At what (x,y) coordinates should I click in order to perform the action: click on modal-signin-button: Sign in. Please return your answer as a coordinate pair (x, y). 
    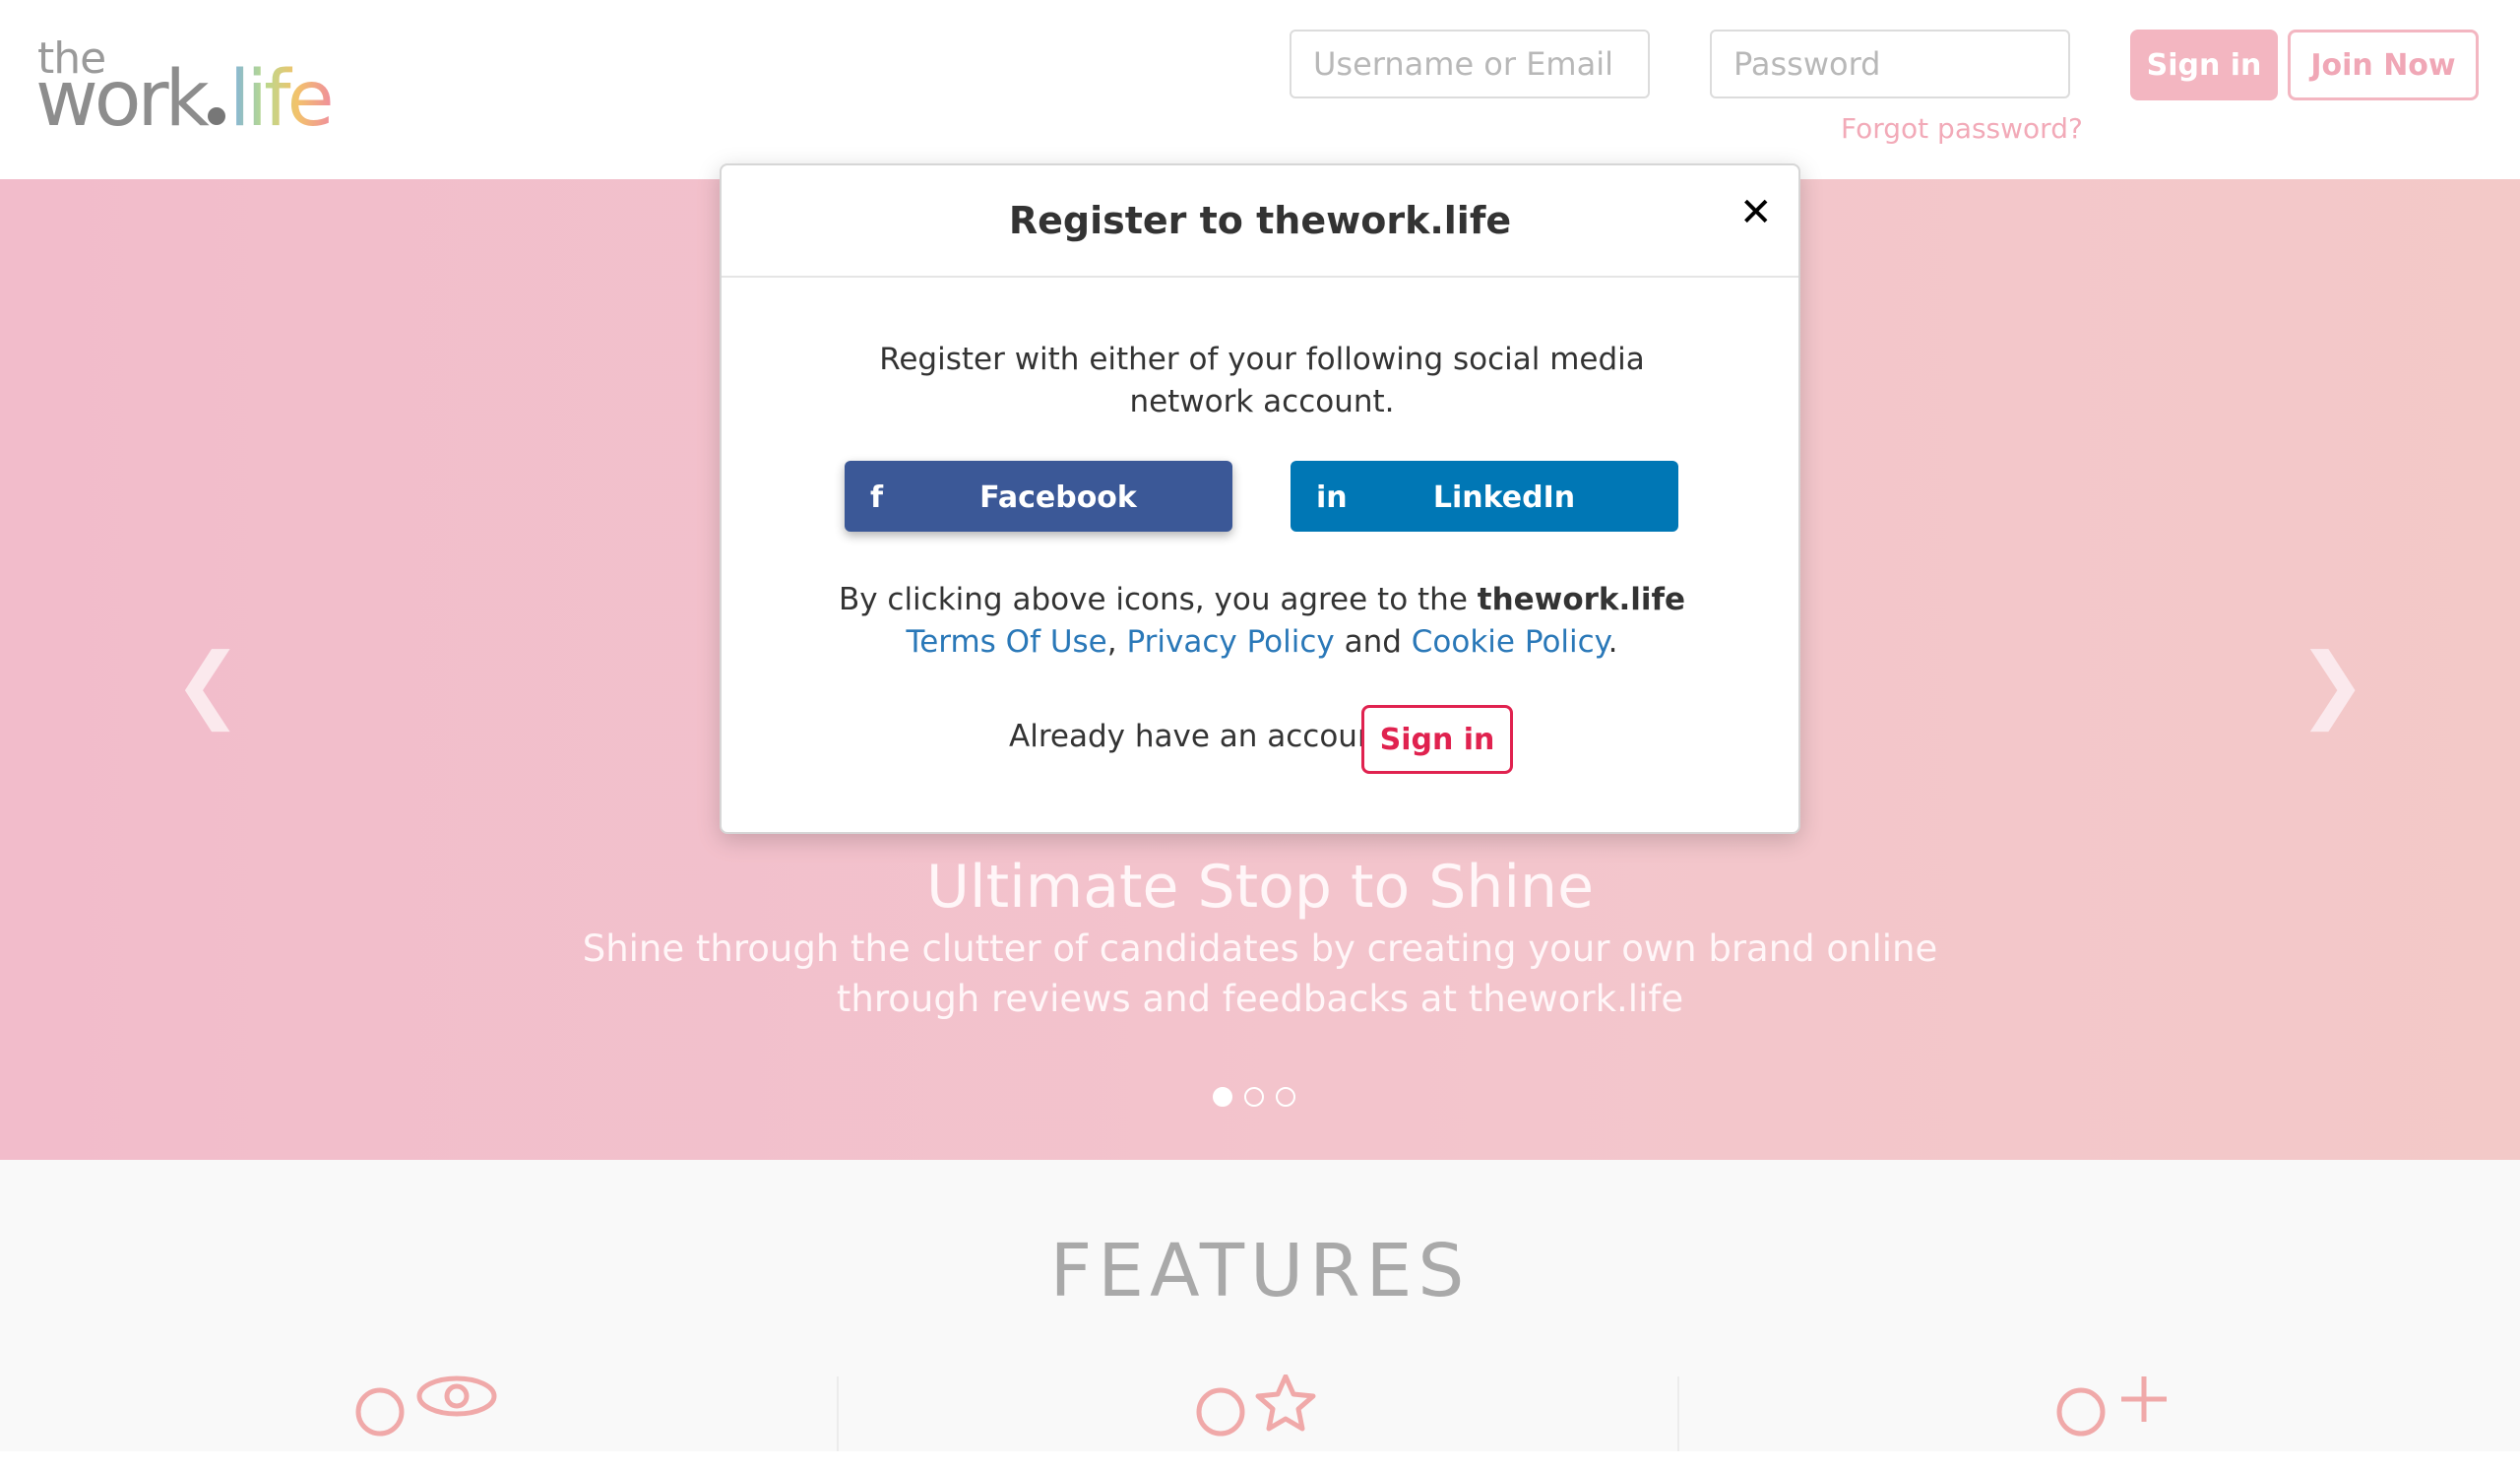
    Looking at the image, I should click on (1437, 739).